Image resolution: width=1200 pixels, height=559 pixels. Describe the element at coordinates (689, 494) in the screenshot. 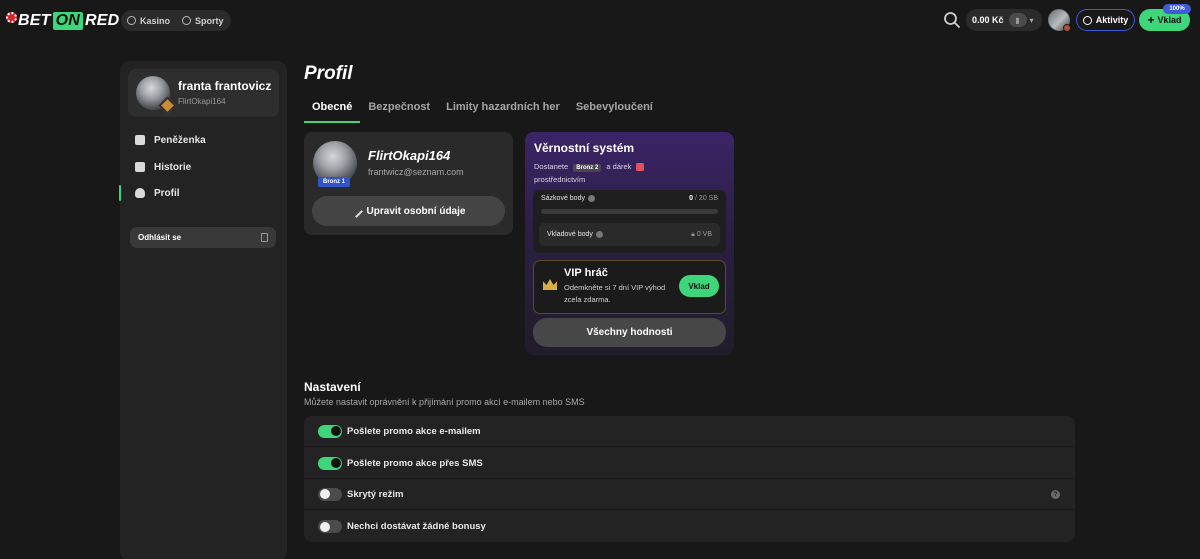

I see `setting-row-hidden-mode: Skrytý režim ?` at that location.